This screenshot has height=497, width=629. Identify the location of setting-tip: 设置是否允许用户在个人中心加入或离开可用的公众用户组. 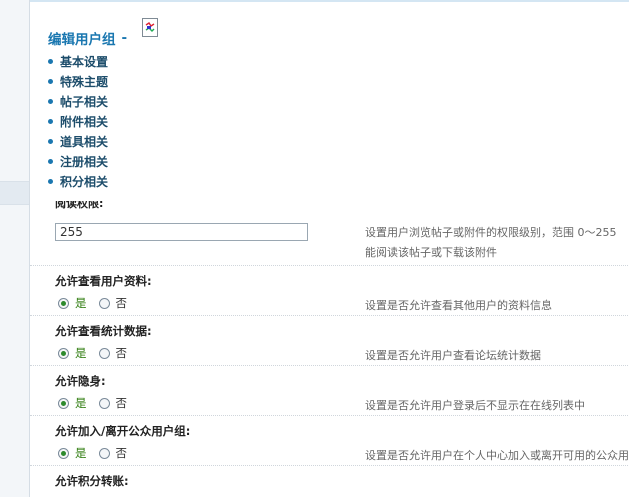
(497, 455).